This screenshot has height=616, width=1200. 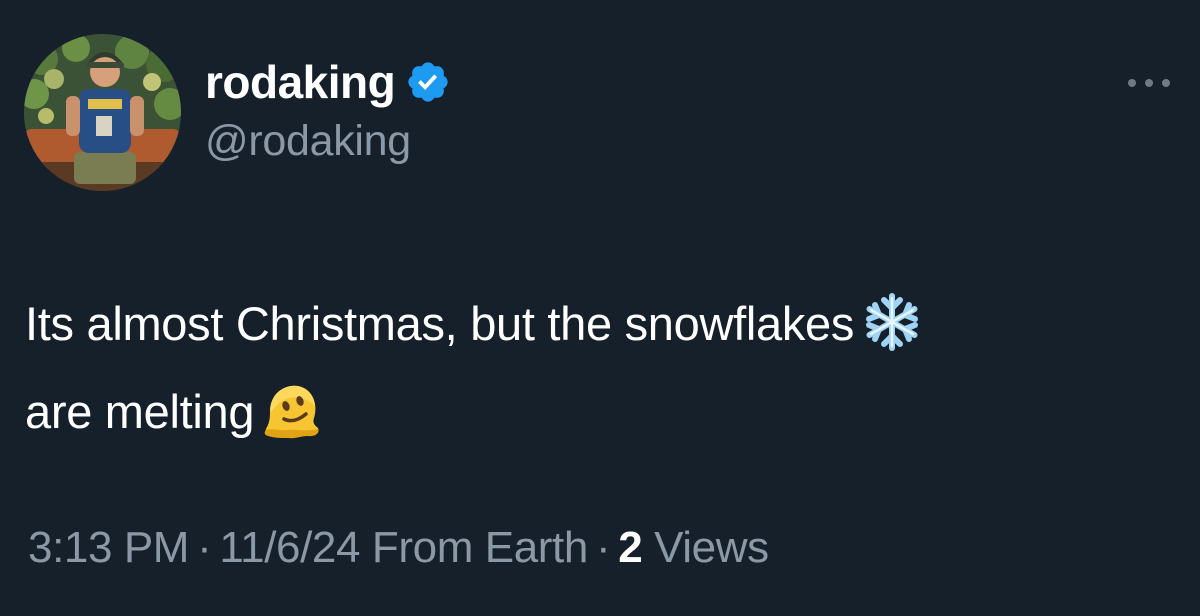 I want to click on views-label: Views, so click(x=711, y=547).